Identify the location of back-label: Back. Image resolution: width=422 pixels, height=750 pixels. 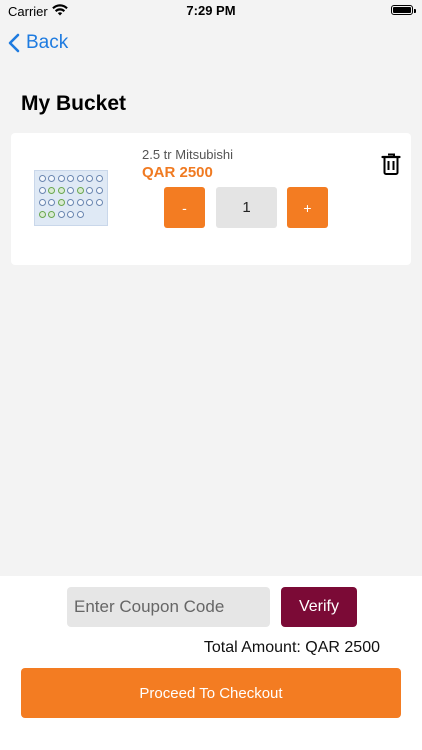
(47, 42).